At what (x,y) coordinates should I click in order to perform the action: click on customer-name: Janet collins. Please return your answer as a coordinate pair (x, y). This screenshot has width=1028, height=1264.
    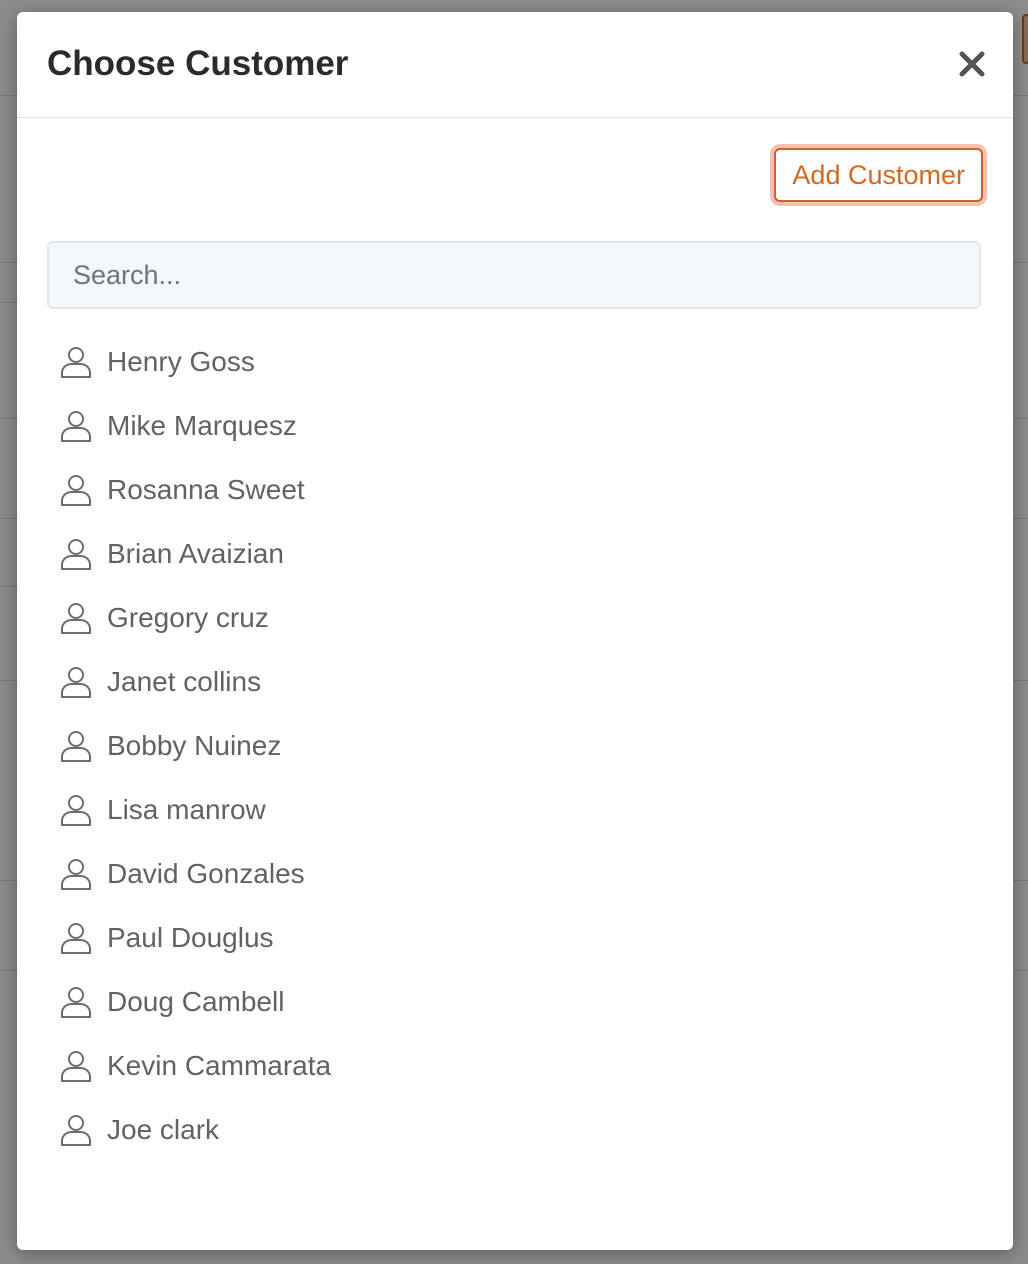
    Looking at the image, I should click on (184, 681).